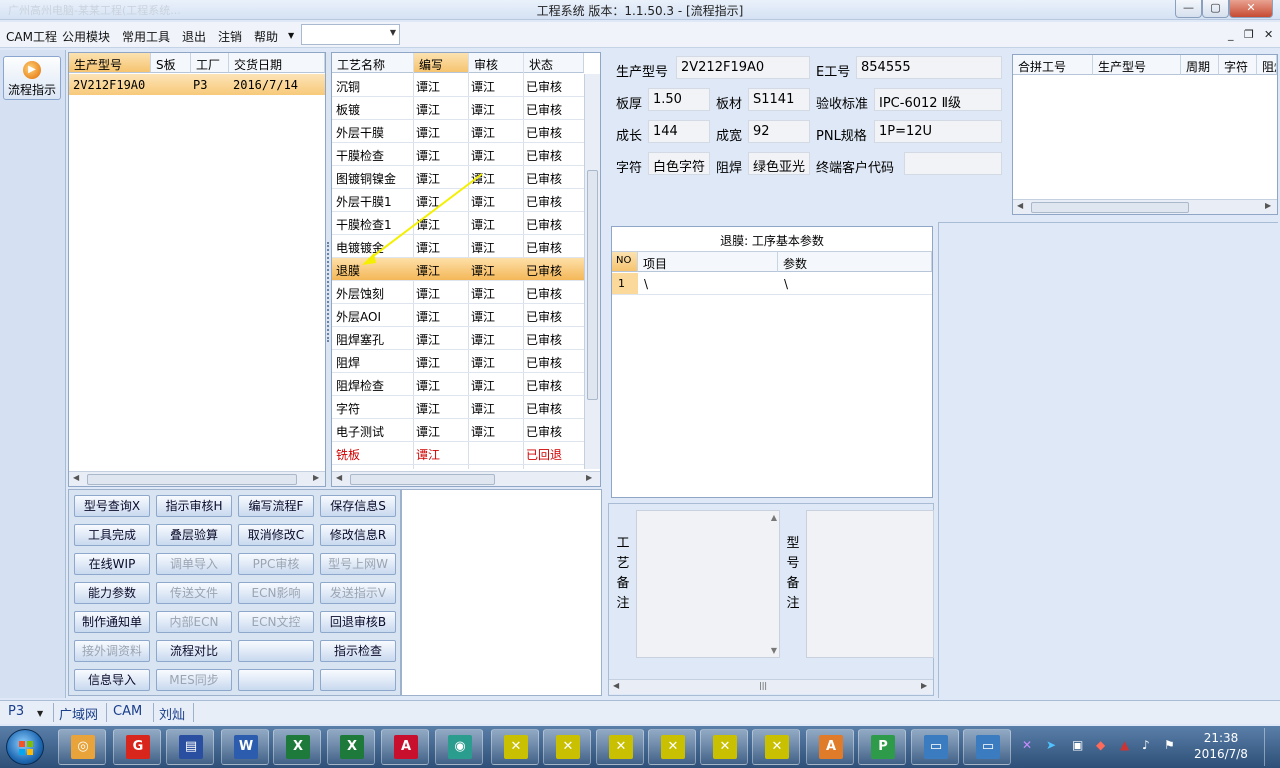 The image size is (1280, 768). What do you see at coordinates (1146, 745) in the screenshot?
I see `tray-volume-icon: ♪` at bounding box center [1146, 745].